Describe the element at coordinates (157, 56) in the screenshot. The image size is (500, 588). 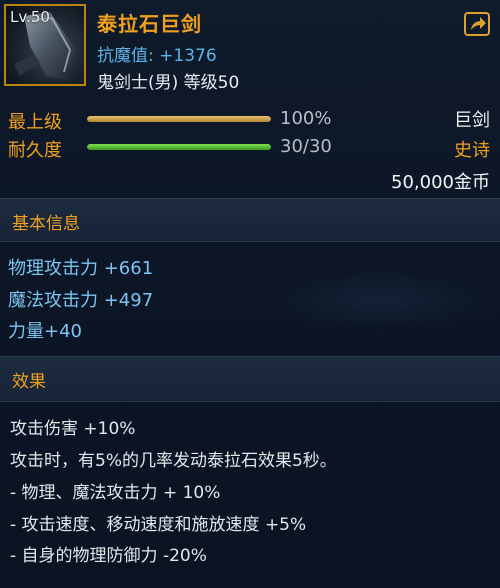
I see `resistance-stat: 抗魔值: +1376` at that location.